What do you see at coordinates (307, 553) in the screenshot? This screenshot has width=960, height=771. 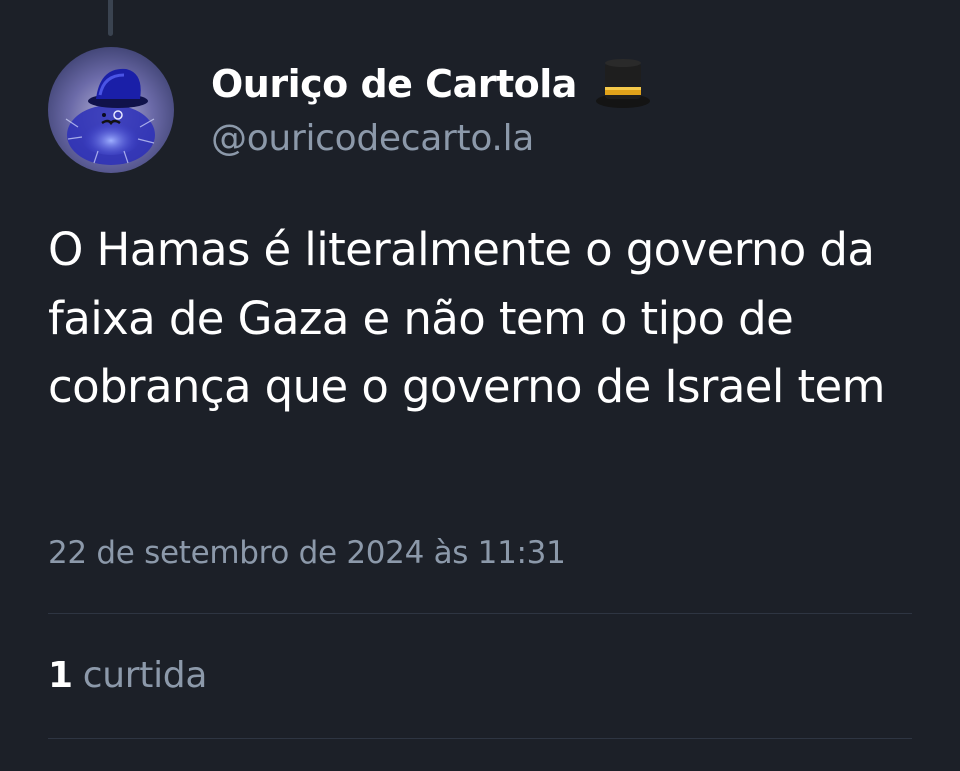 I see `post-timestamp: 22 de setembro de 2024 às 11:31` at bounding box center [307, 553].